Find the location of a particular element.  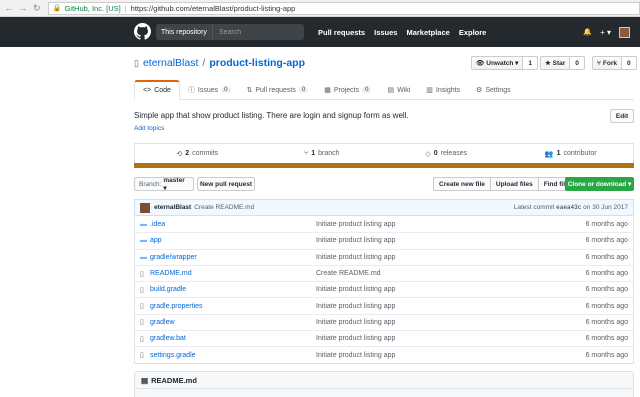

nav-issues: Issues is located at coordinates (385, 32).